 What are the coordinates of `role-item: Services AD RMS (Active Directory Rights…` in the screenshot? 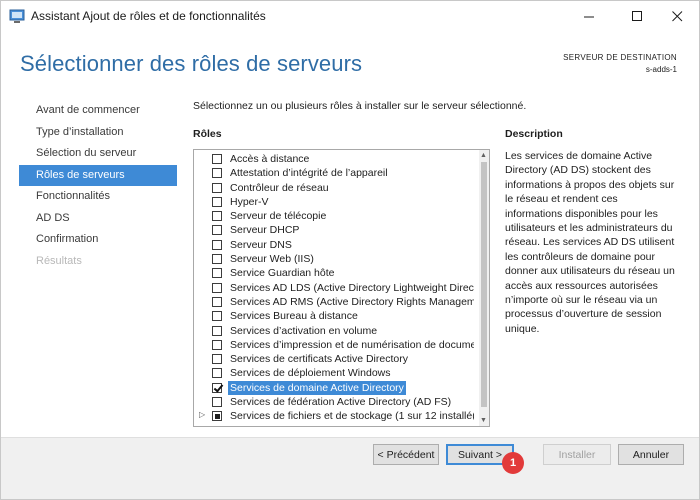 It's located at (334, 302).